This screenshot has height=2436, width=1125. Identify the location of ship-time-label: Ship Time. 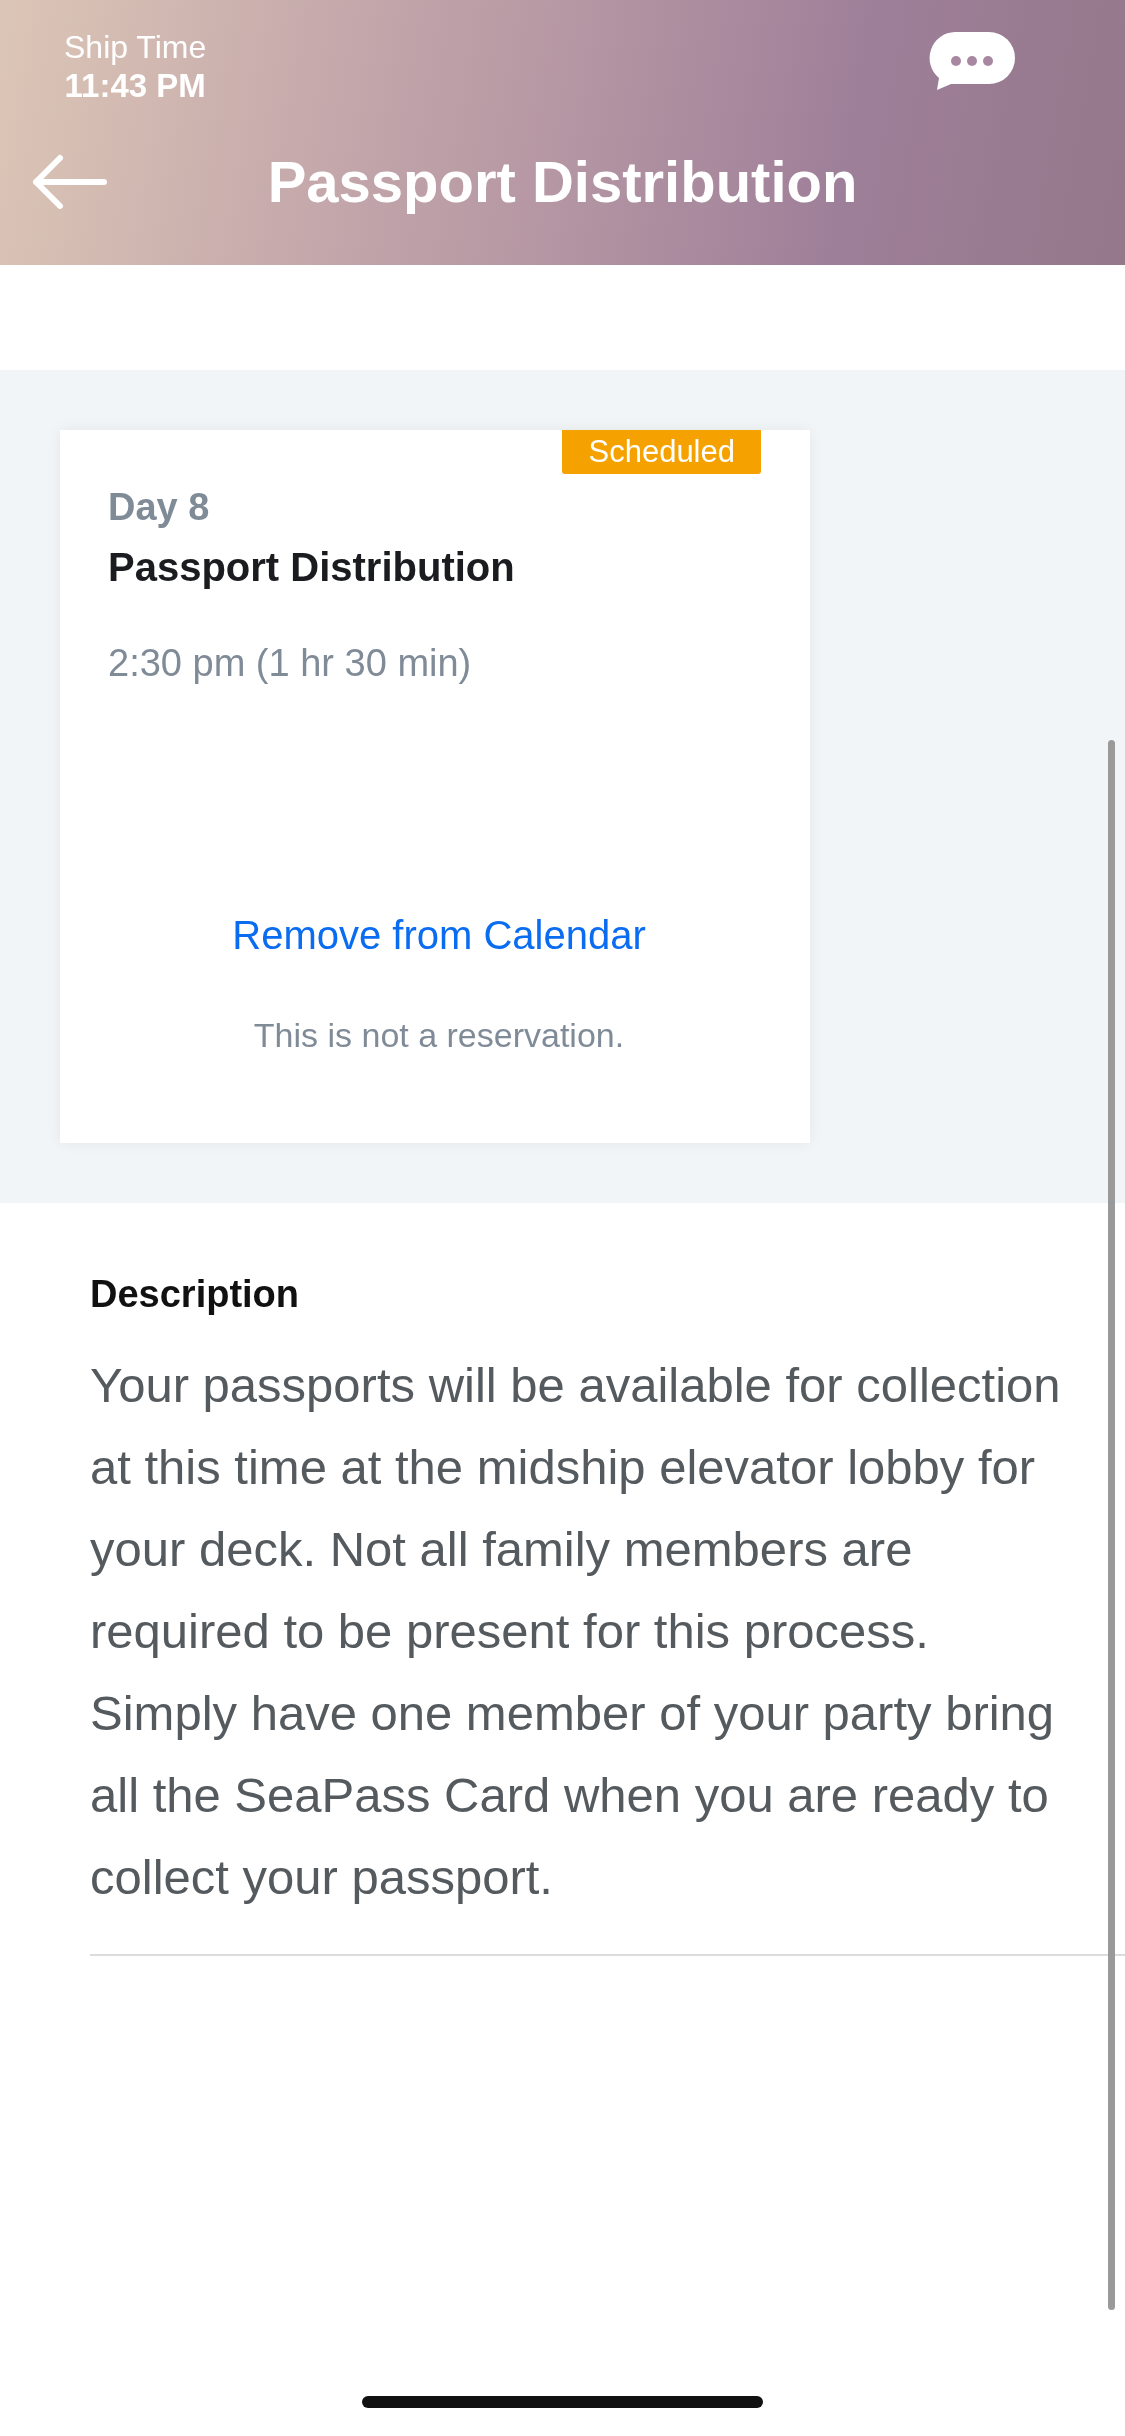
(135, 47).